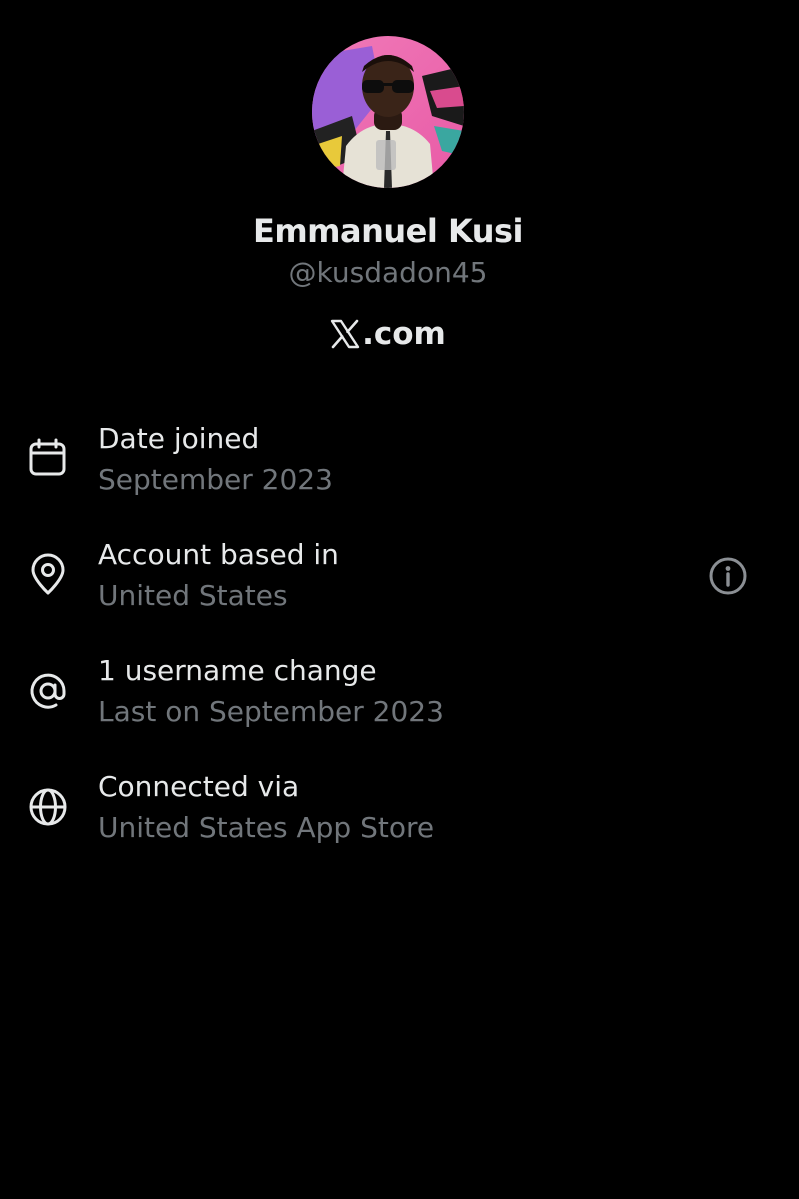  I want to click on username-change-row: 1 username change Last on September 2023, so click(399, 700).